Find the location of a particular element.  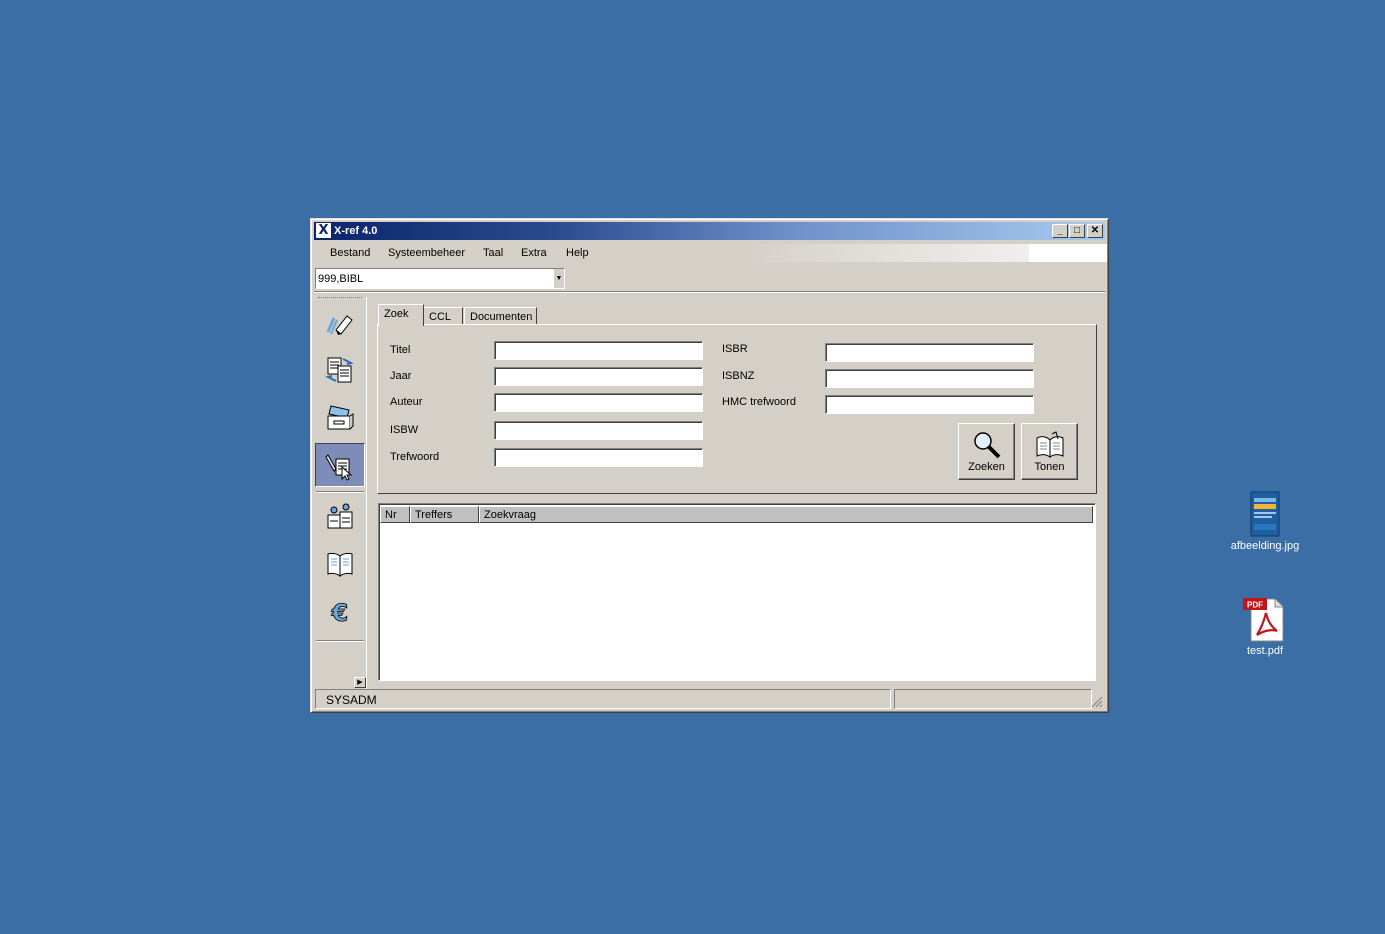

tool-button-search is located at coordinates (340, 465).